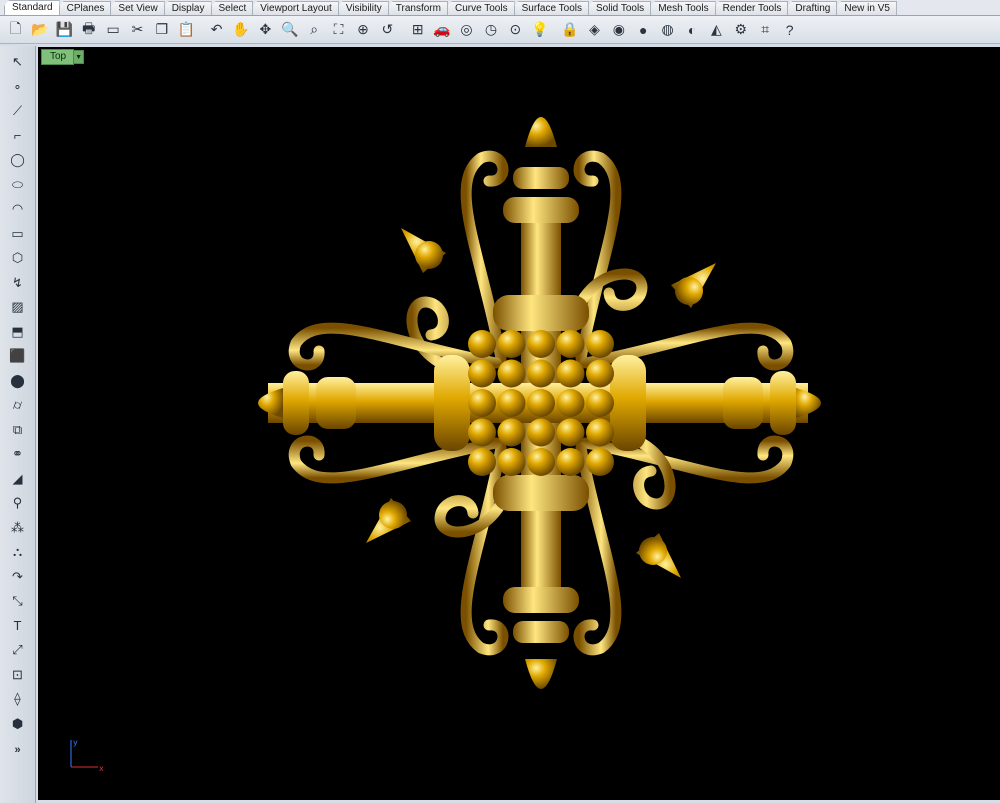 The height and width of the screenshot is (803, 1000). I want to click on tab-surface-tools: Surface Tools, so click(551, 8).